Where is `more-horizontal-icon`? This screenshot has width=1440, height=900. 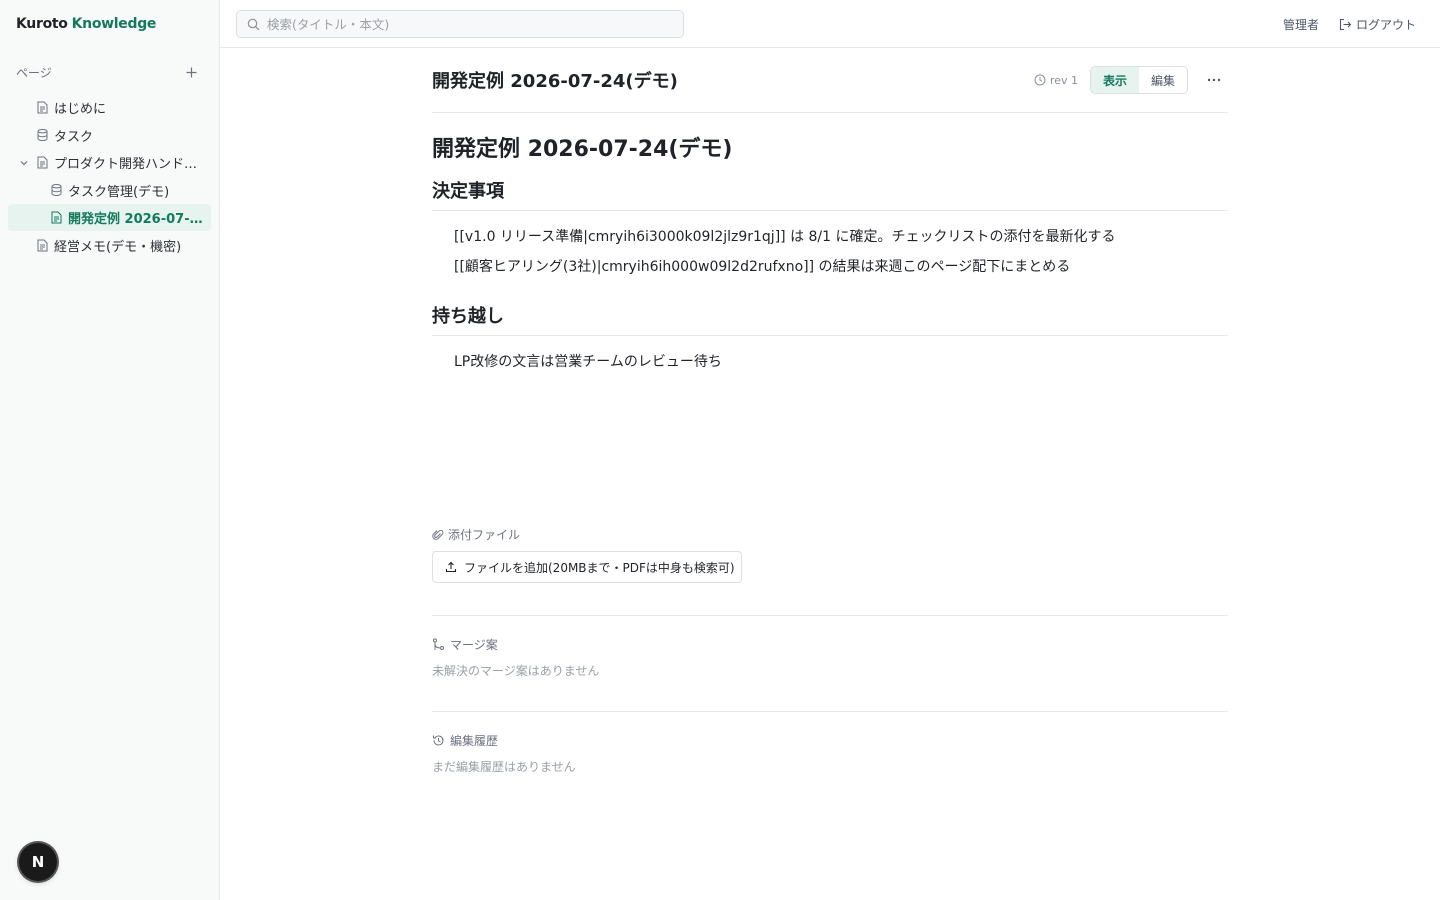
more-horizontal-icon is located at coordinates (1214, 80).